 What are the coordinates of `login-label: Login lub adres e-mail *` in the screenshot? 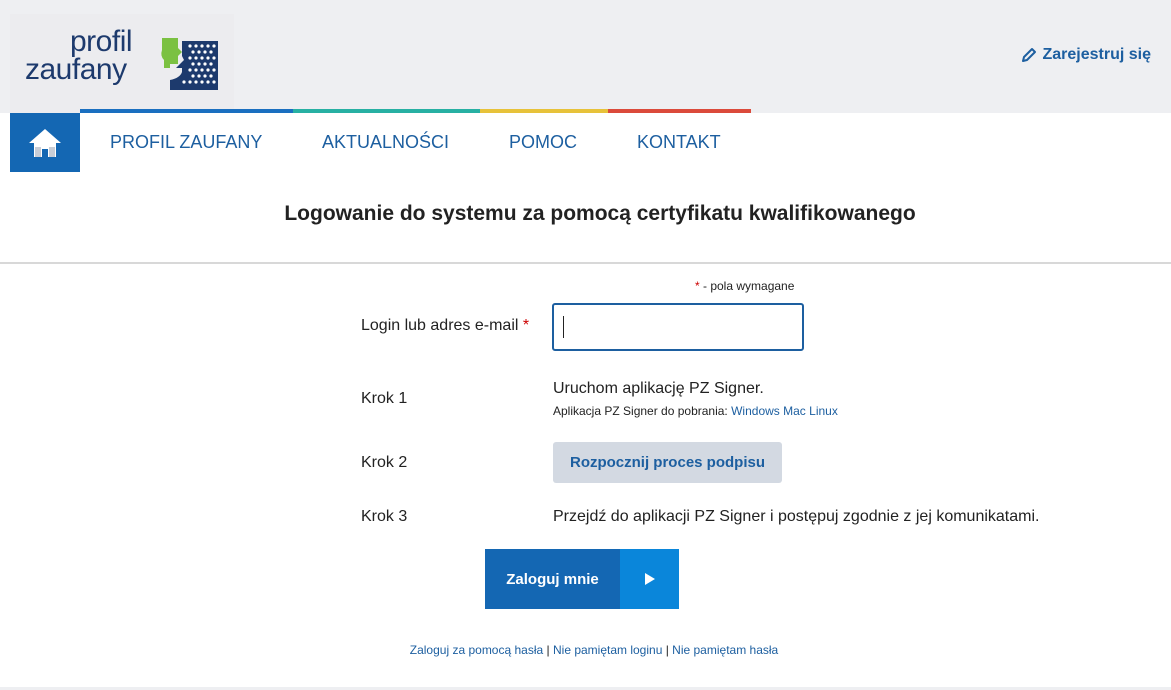 It's located at (445, 326).